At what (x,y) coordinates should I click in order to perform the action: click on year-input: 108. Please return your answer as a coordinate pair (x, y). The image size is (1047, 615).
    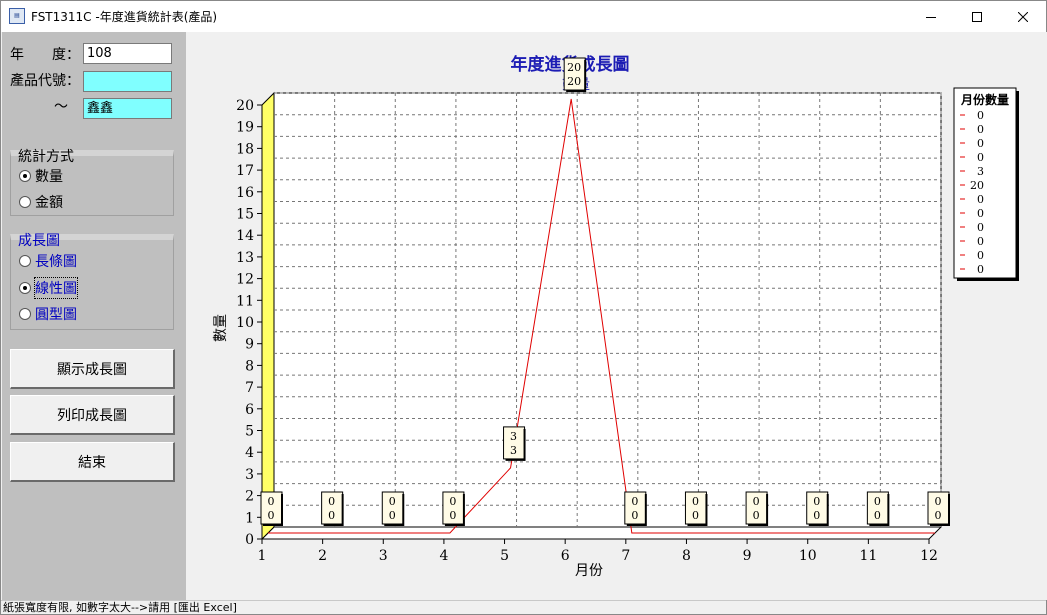
    Looking at the image, I should click on (127, 53).